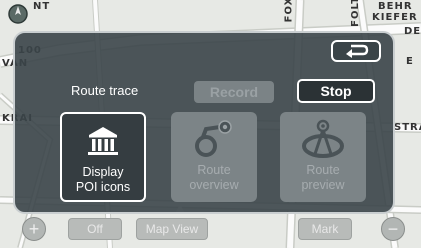 The image size is (421, 248). I want to click on stop-button: Stop, so click(336, 91).